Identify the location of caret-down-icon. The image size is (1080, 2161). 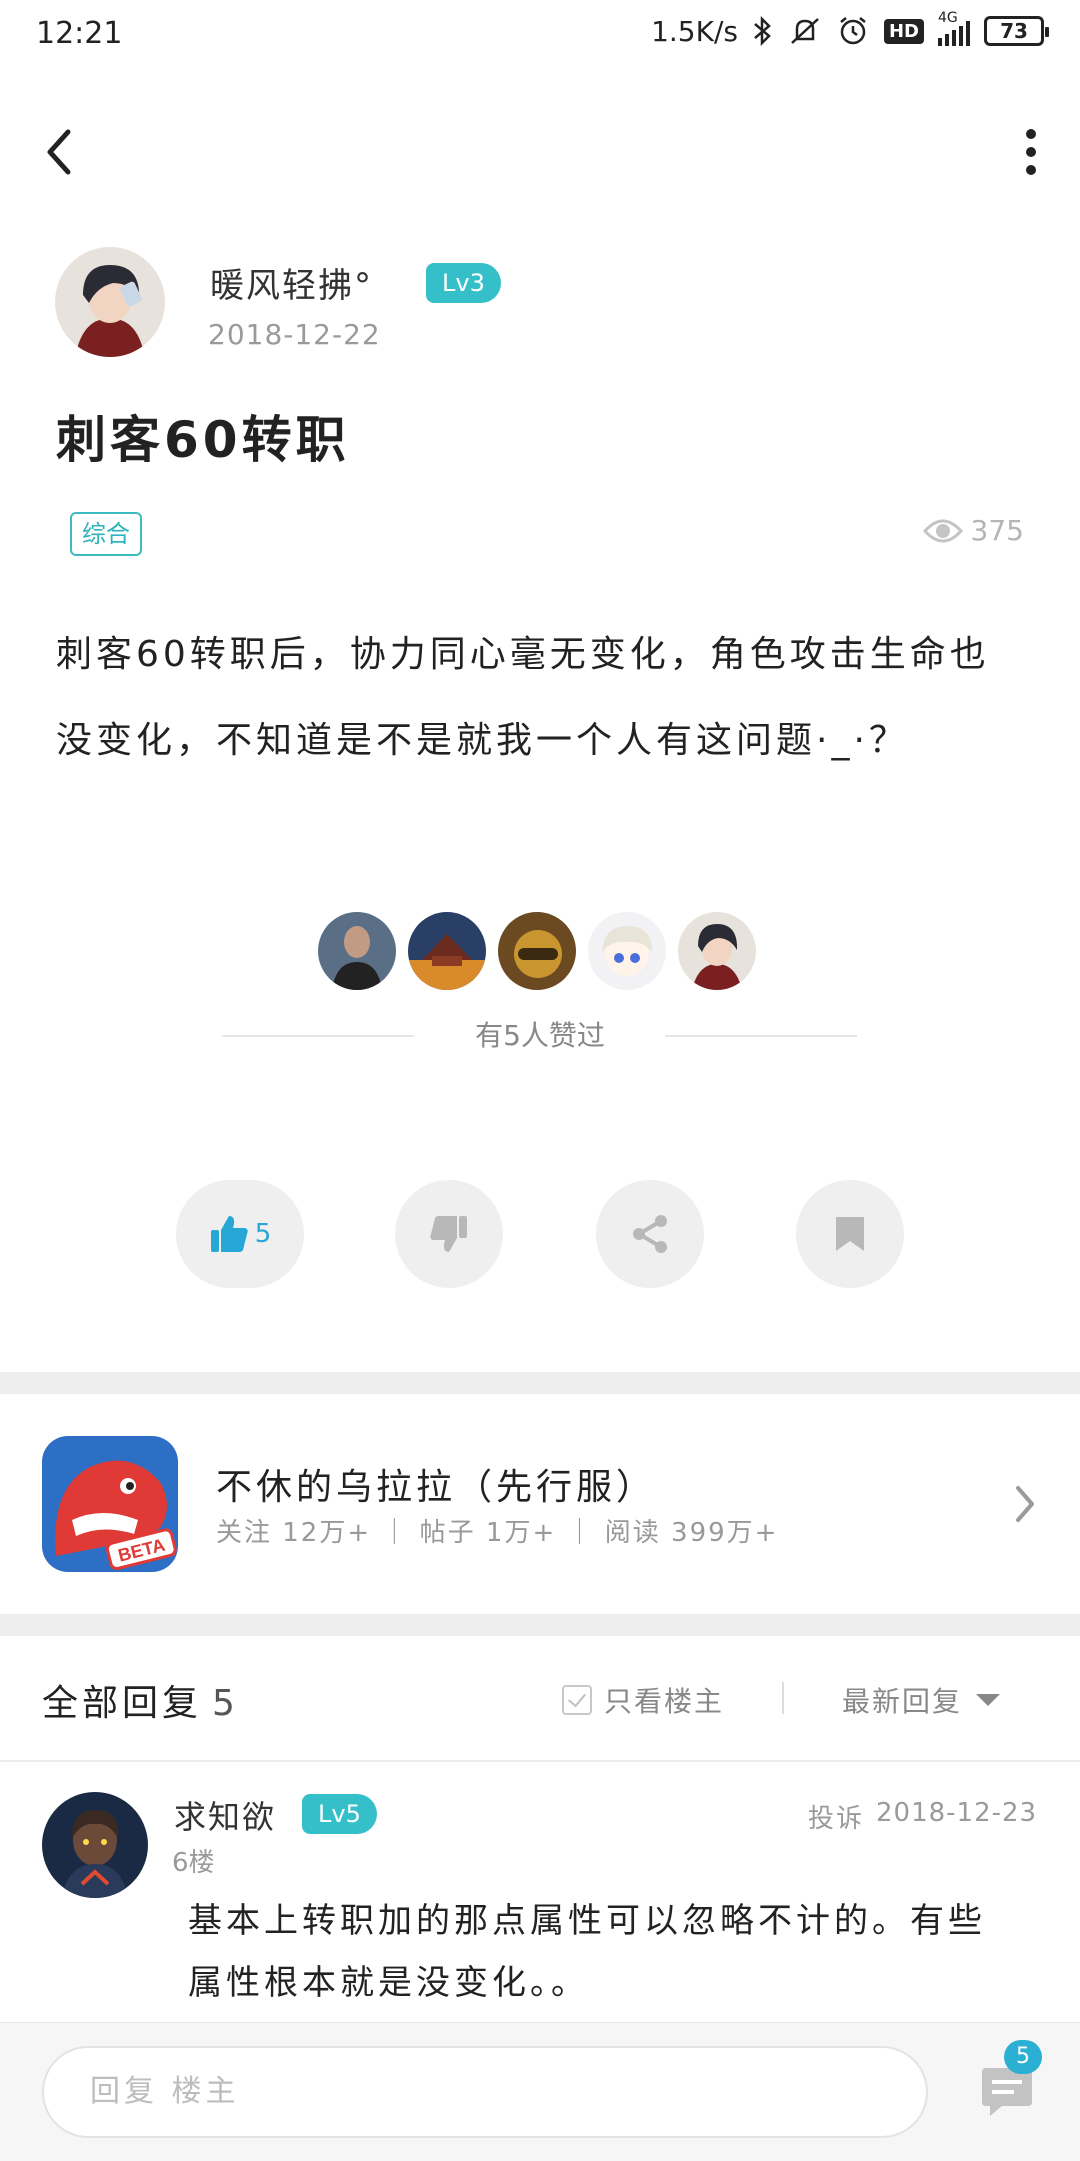
(988, 1700).